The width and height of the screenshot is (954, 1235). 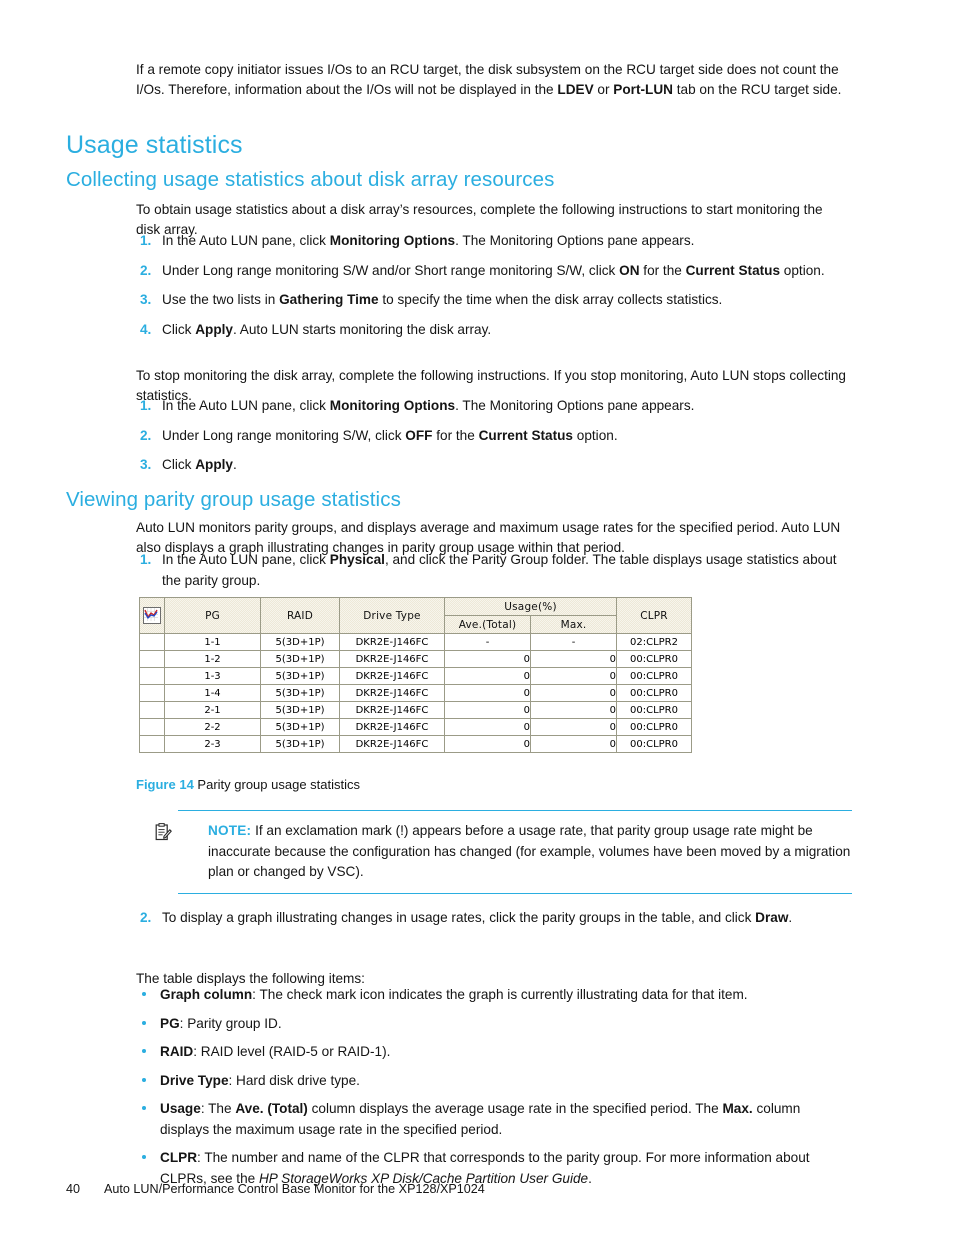 I want to click on step-bold: Physical, so click(x=357, y=559).